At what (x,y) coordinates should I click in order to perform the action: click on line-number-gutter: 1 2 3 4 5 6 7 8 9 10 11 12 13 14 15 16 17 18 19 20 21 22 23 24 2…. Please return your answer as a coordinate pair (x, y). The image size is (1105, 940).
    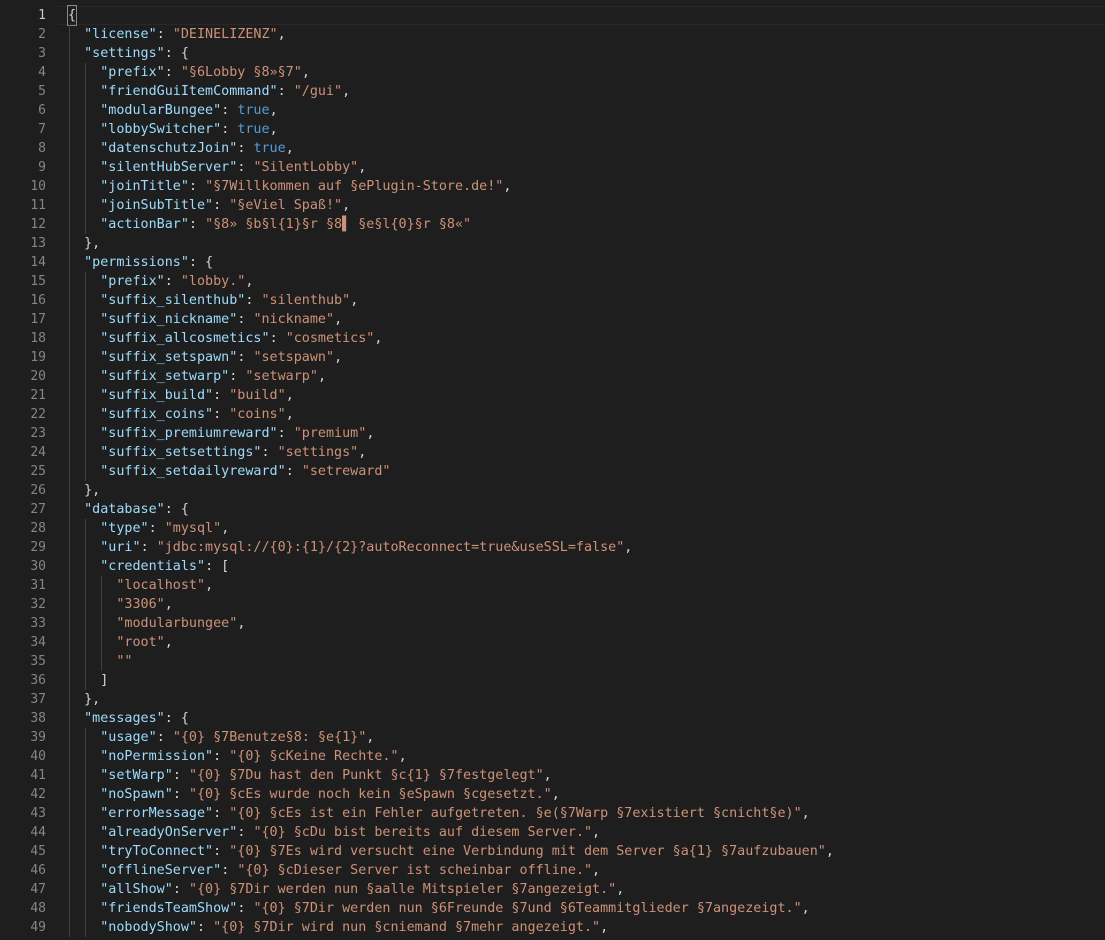
    Looking at the image, I should click on (23, 471).